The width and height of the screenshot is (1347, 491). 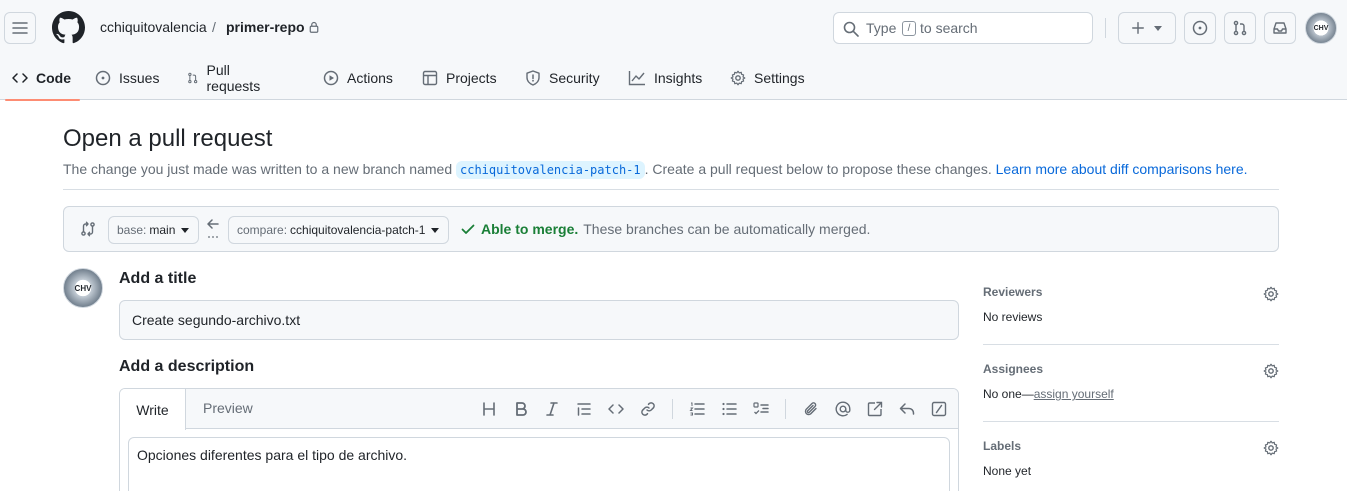 I want to click on tab-actions: Actions, so click(x=358, y=78).